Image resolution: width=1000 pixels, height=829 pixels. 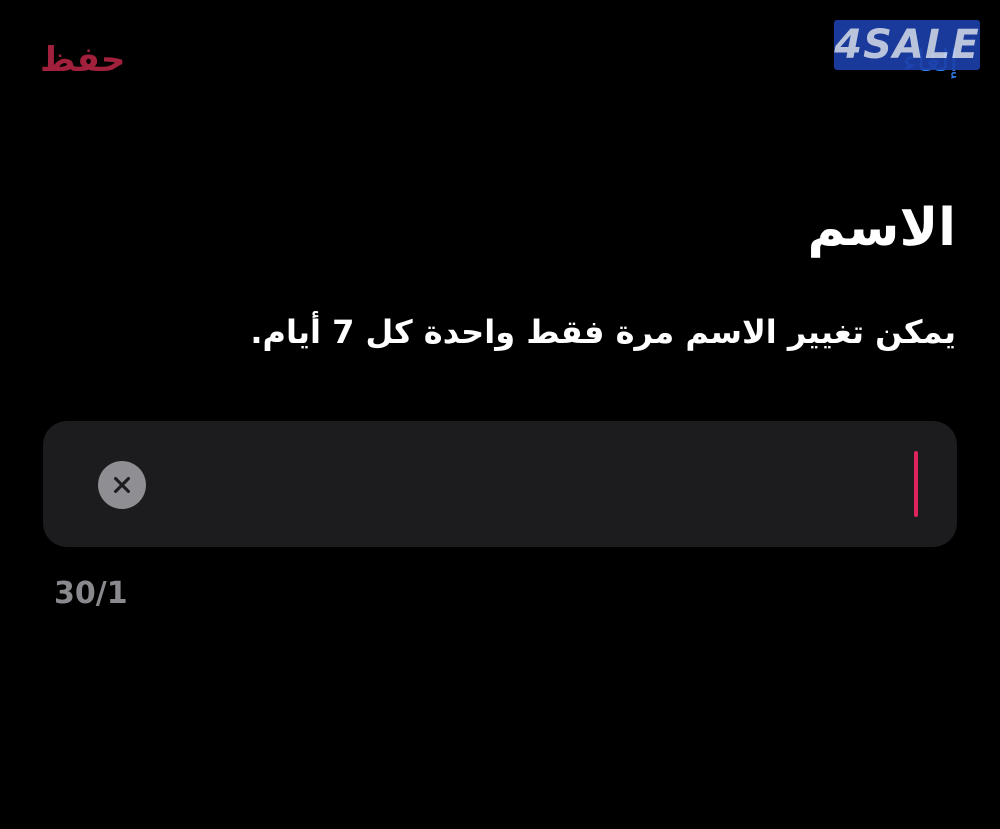 I want to click on close-icon, so click(x=122, y=485).